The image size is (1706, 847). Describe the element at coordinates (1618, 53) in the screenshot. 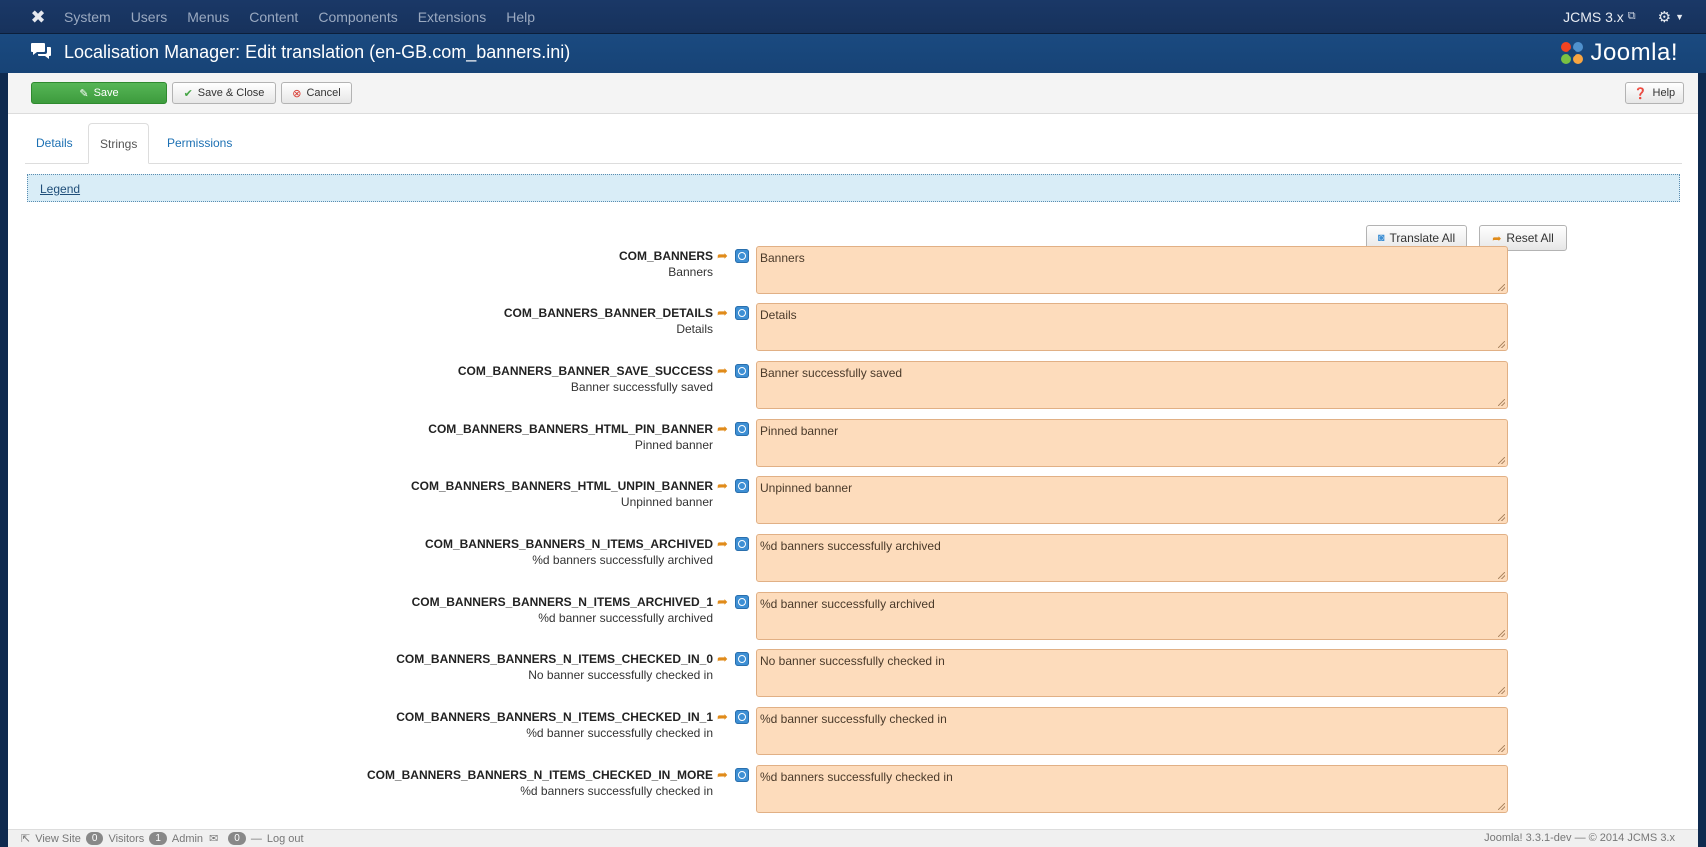

I see `joomla-brand: Joomla!` at that location.